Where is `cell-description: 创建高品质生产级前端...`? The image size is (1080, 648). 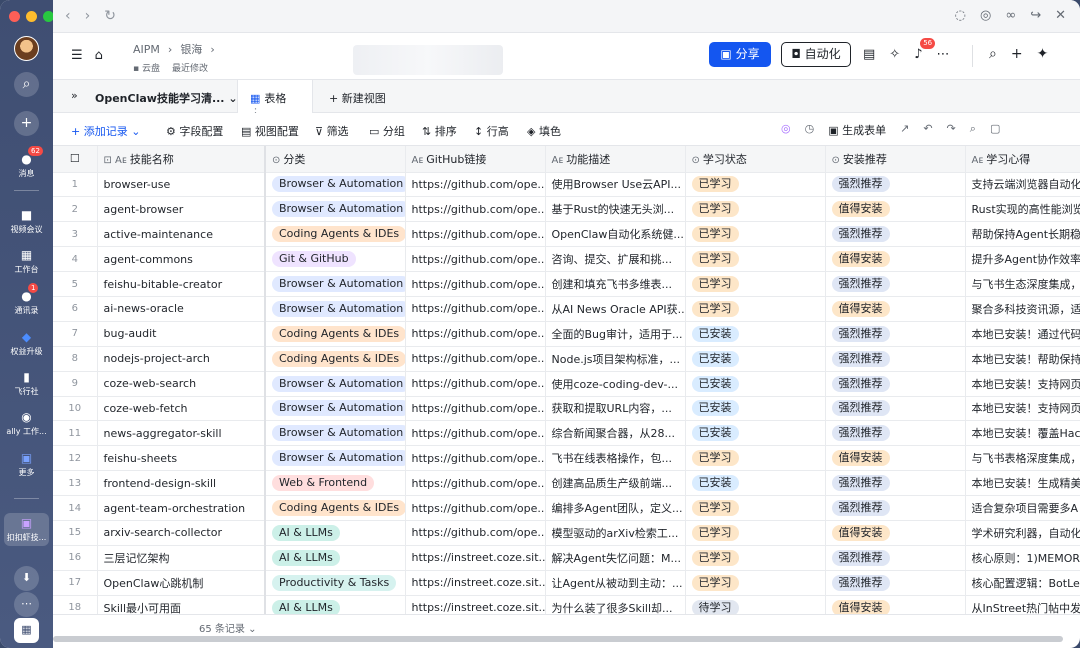 cell-description: 创建高品质生产级前端... is located at coordinates (615, 483).